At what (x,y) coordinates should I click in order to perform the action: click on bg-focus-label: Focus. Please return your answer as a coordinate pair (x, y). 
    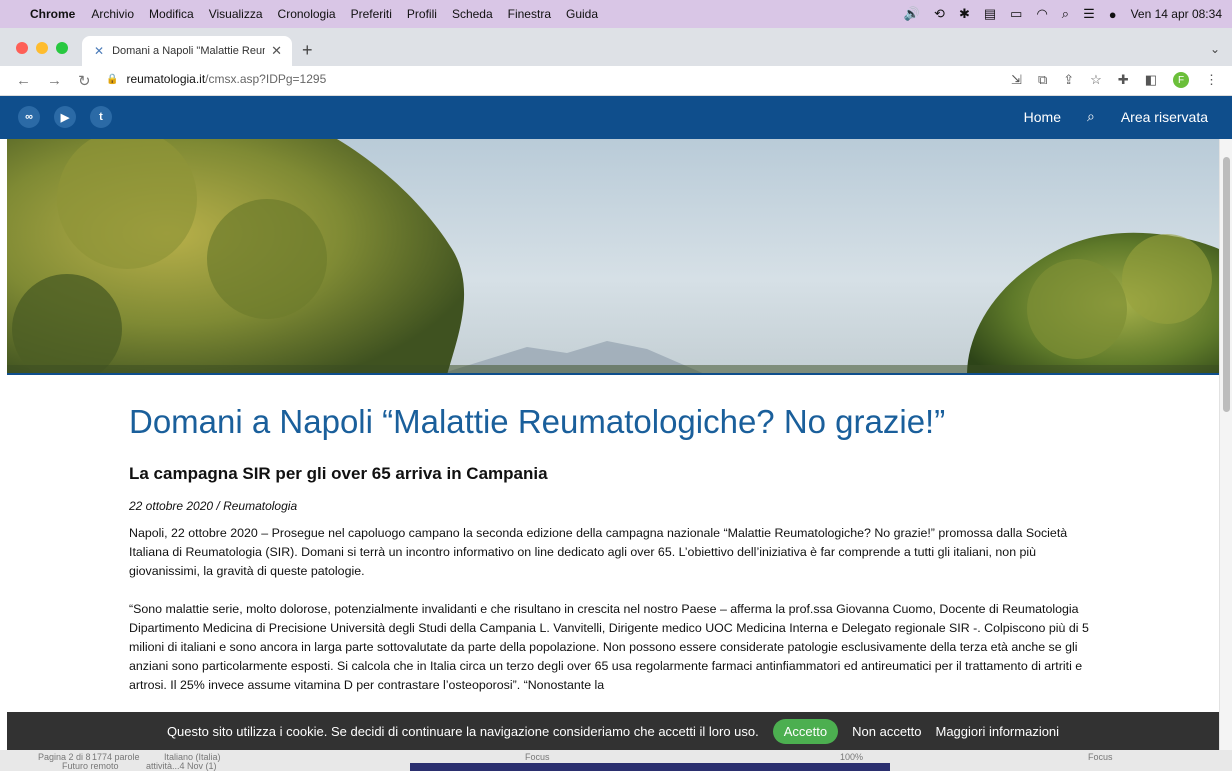
    Looking at the image, I should click on (537, 757).